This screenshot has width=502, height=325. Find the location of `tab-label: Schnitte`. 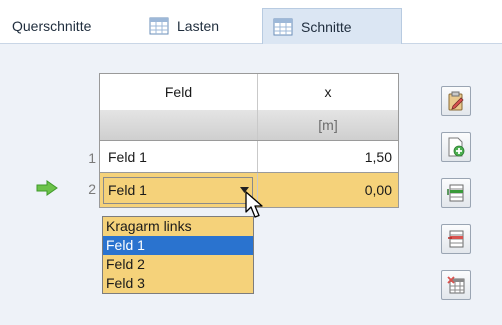

tab-label: Schnitte is located at coordinates (326, 27).